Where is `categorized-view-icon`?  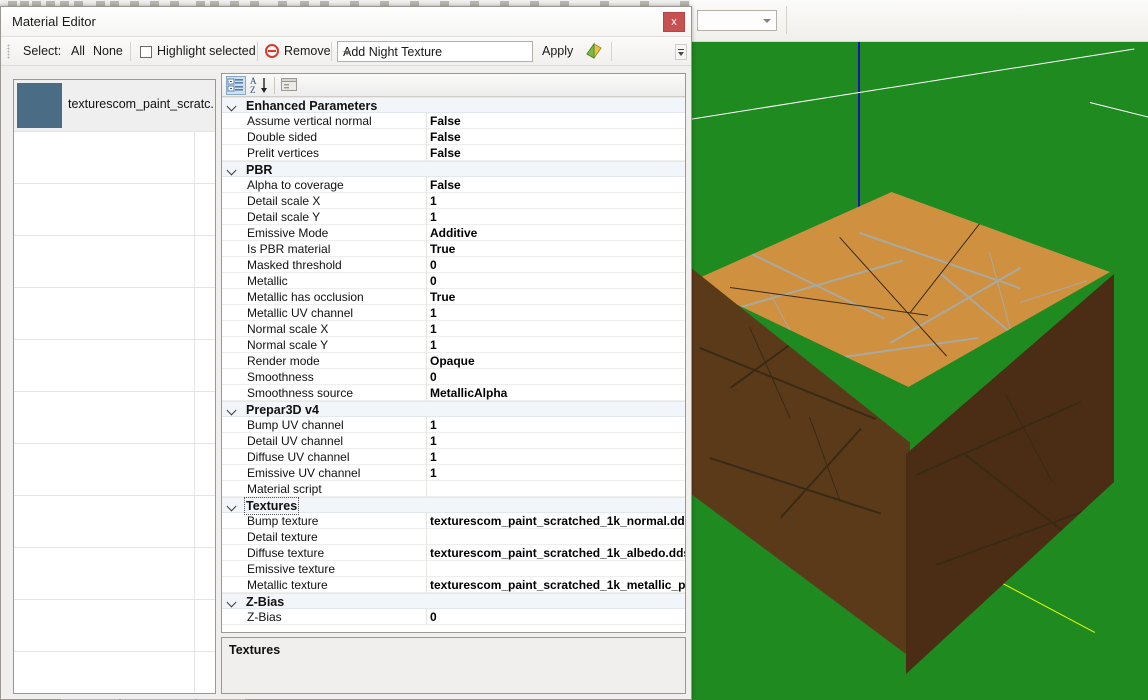 categorized-view-icon is located at coordinates (236, 85).